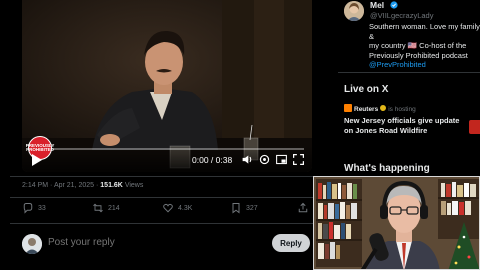  What do you see at coordinates (377, 5) in the screenshot?
I see `profile-name: Mel` at bounding box center [377, 5].